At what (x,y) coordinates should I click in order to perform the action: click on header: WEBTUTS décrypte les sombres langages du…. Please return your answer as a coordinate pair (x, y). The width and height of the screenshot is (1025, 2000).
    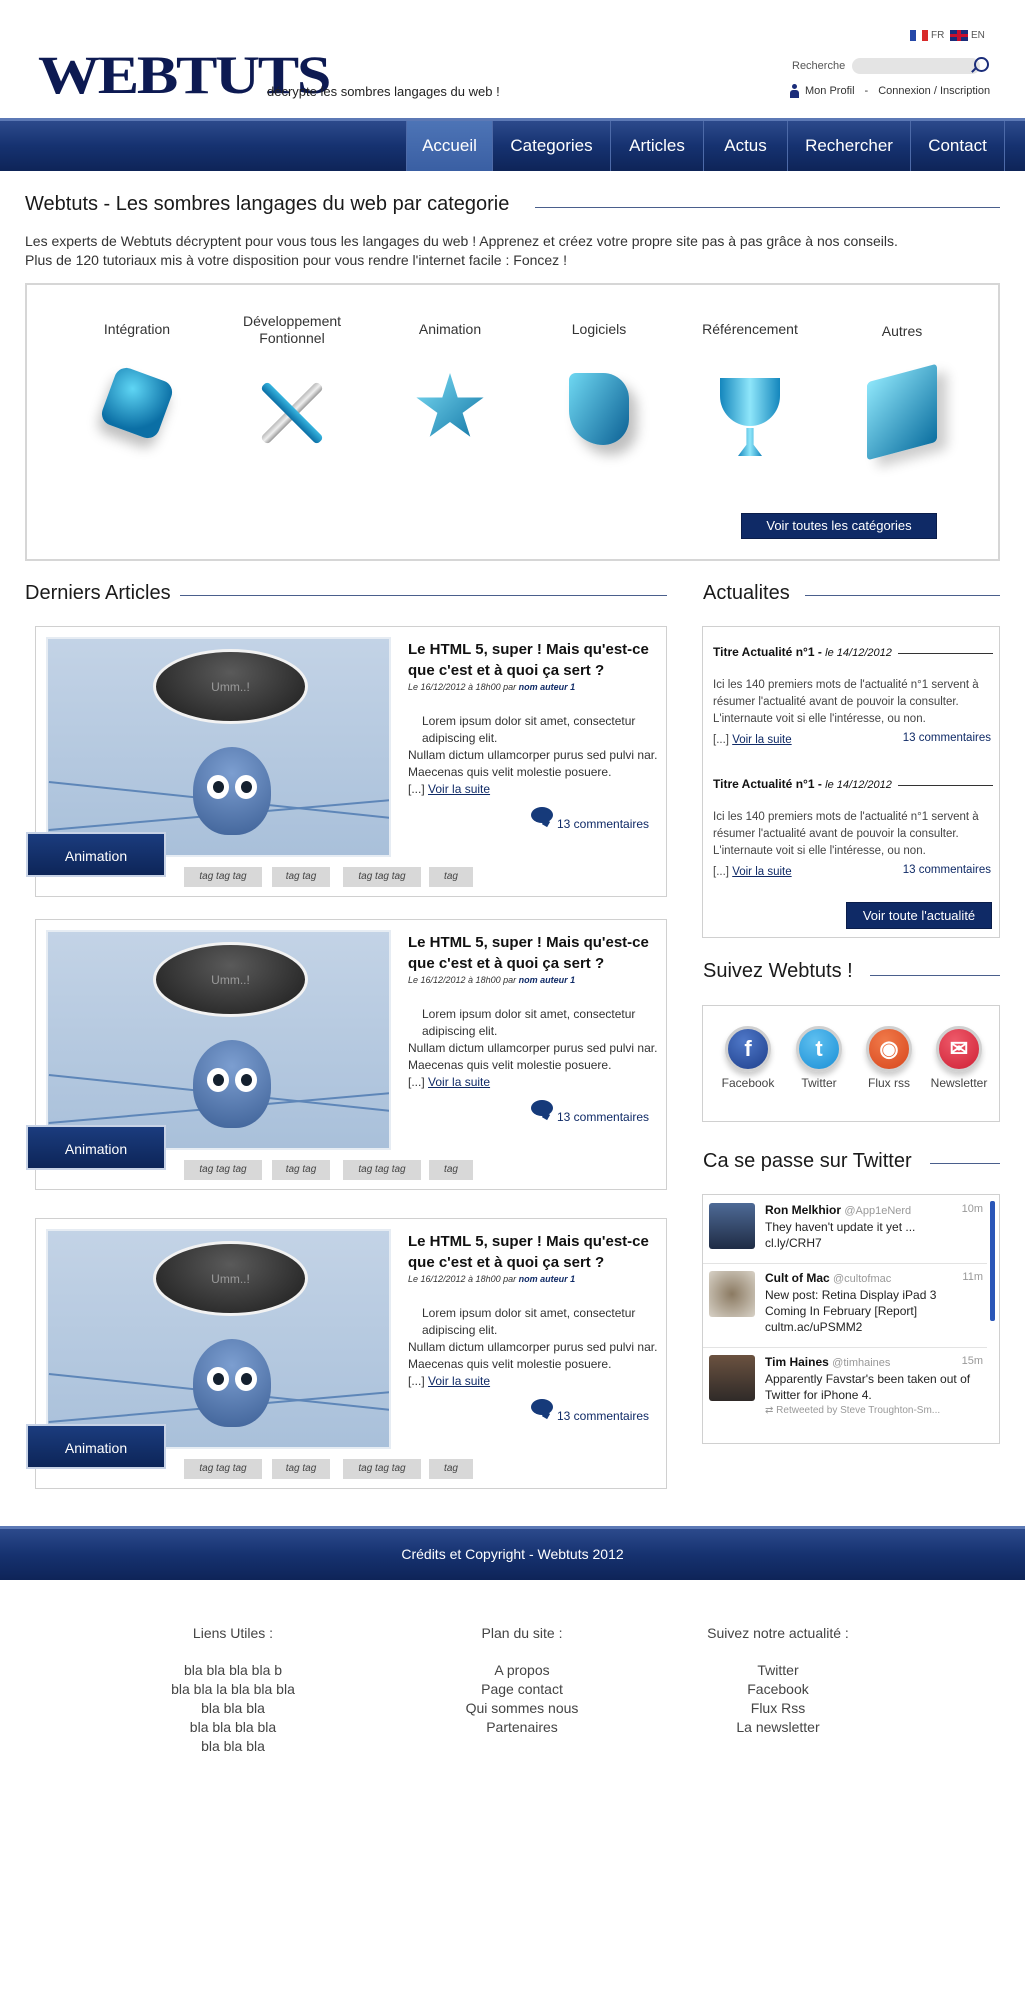
    Looking at the image, I should click on (512, 59).